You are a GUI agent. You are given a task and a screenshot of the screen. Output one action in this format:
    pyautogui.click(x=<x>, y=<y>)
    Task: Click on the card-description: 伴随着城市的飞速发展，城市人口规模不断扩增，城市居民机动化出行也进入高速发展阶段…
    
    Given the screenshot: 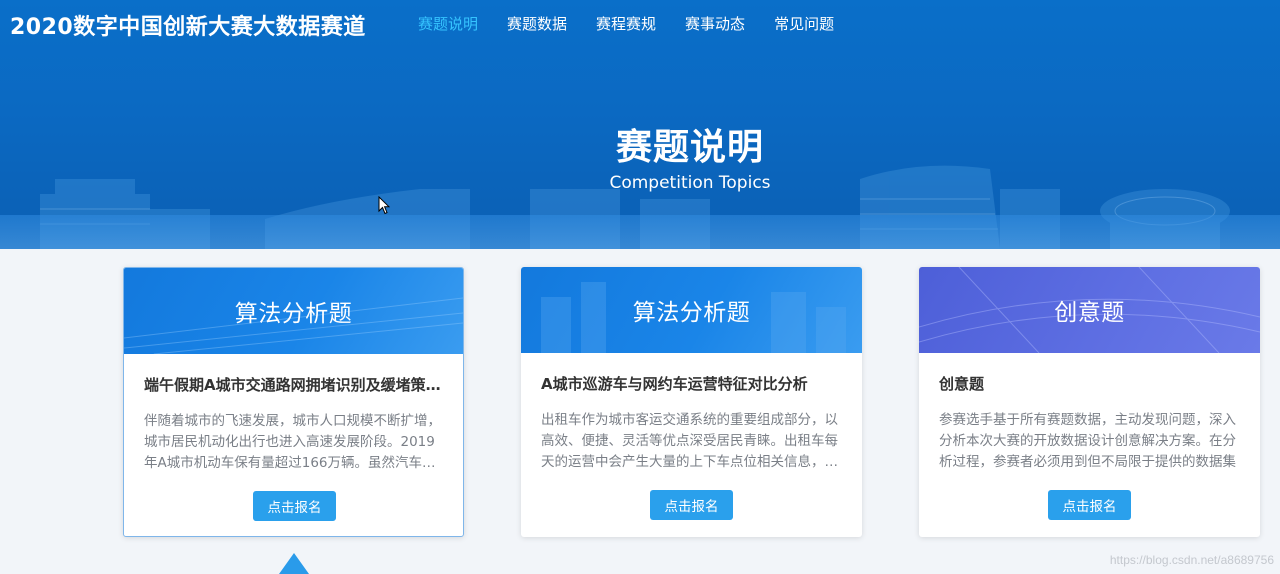 What is the action you would take?
    pyautogui.click(x=292, y=442)
    